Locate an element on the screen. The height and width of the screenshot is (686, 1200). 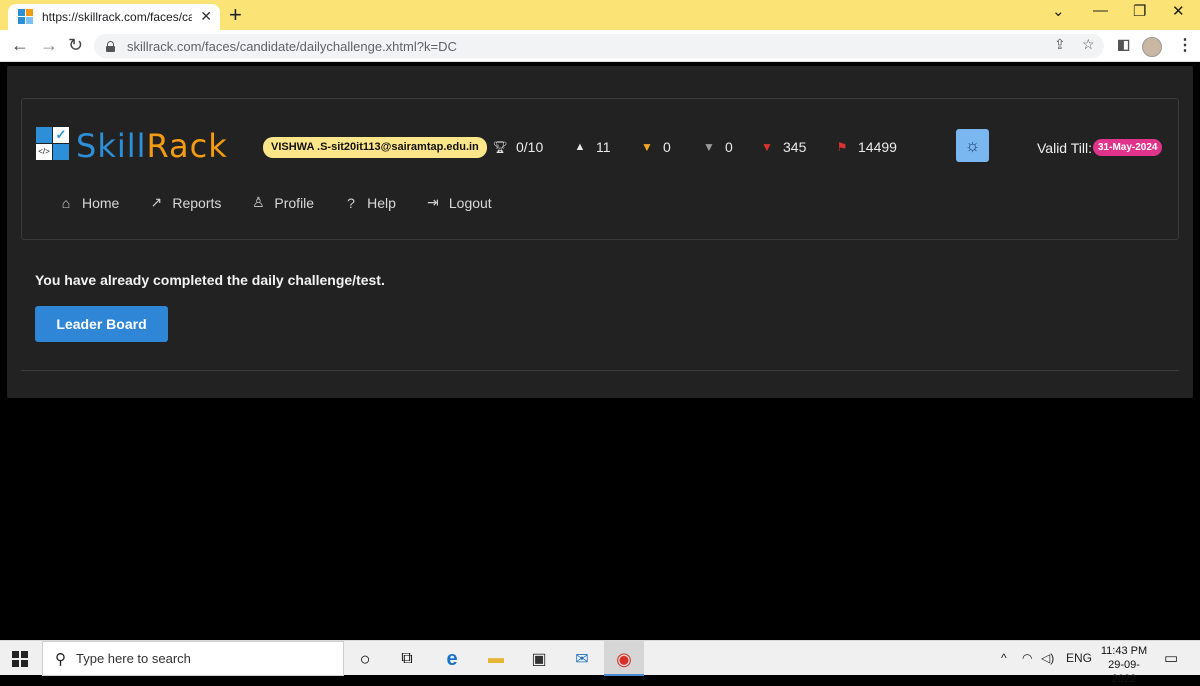
nav-label: Home is located at coordinates (101, 202).